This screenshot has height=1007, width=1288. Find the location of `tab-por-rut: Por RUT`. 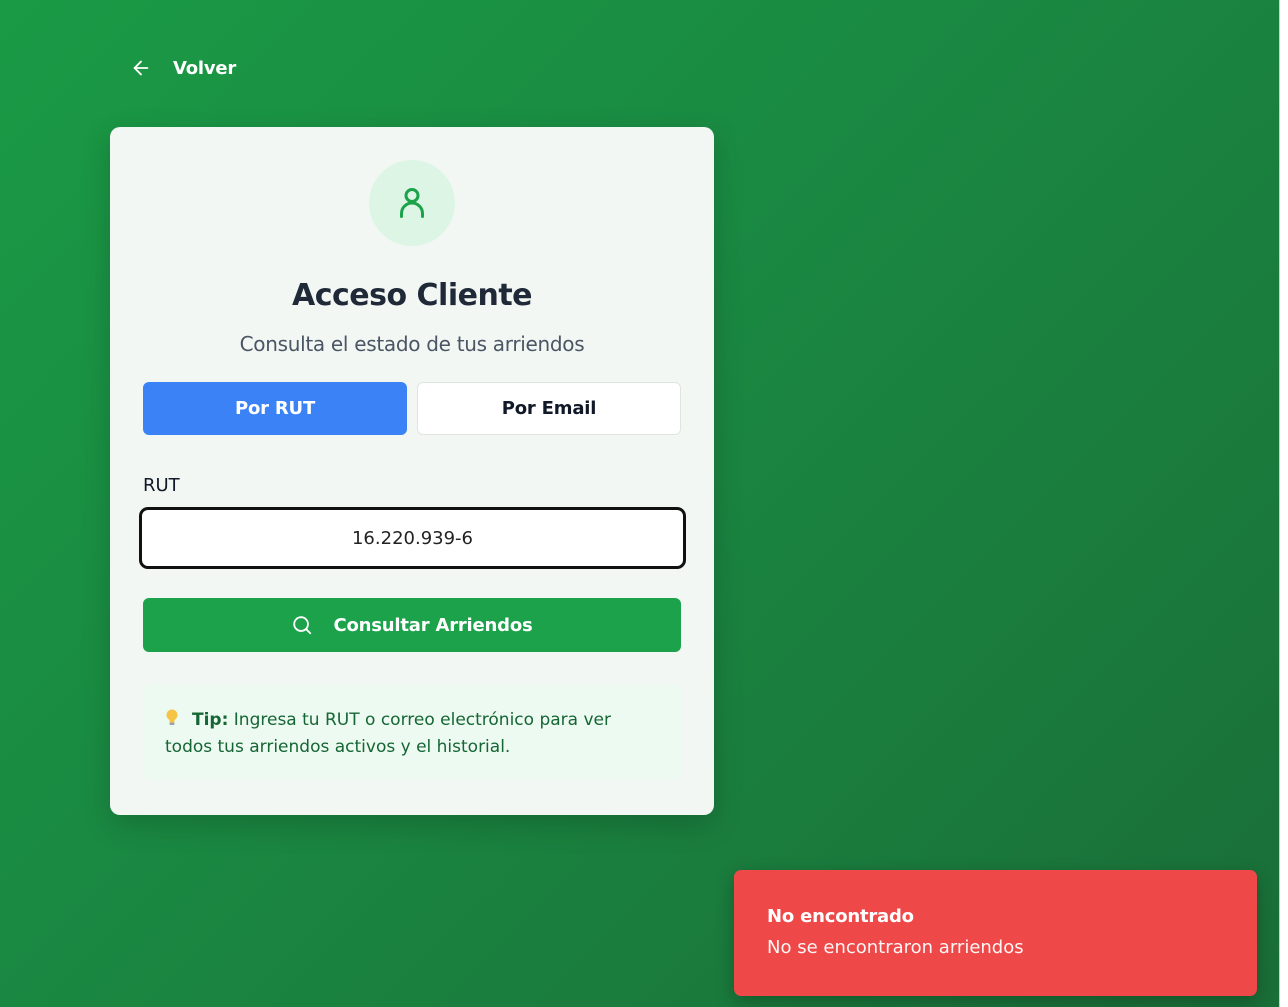

tab-por-rut: Por RUT is located at coordinates (275, 408).